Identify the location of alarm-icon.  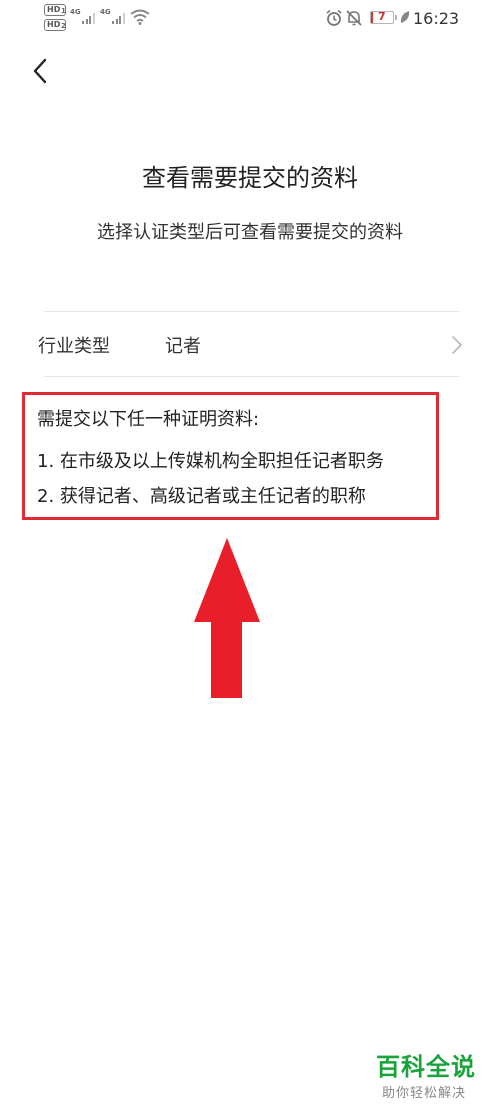
(334, 17).